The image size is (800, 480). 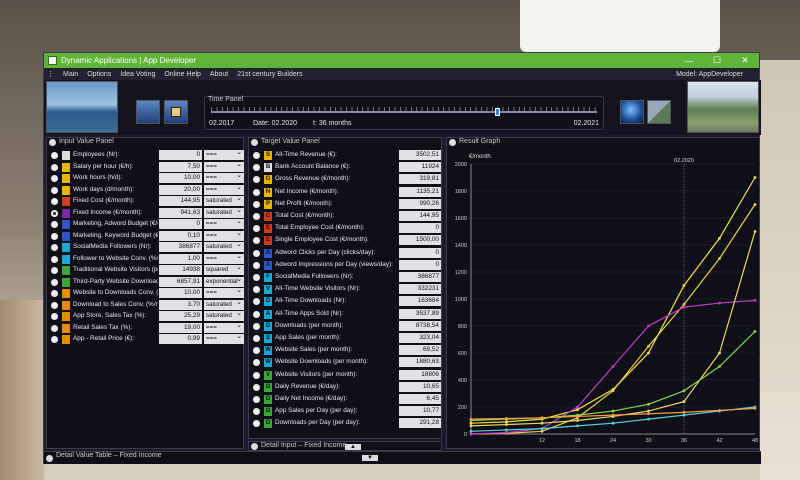 I want to click on input-value-field: 1,00, so click(x=180, y=258).